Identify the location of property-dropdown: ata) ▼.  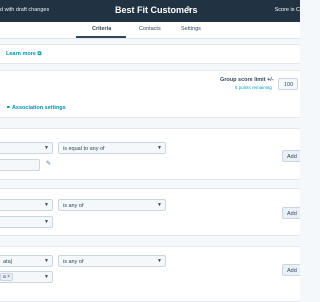
(26, 261).